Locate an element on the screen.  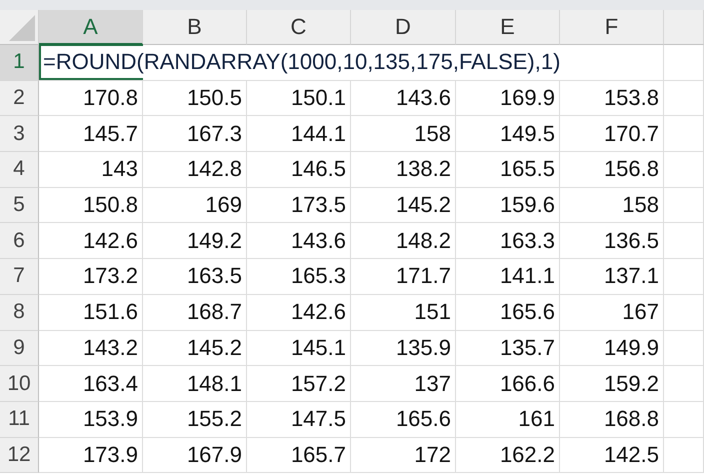
table-cell: 136.5 is located at coordinates (612, 241).